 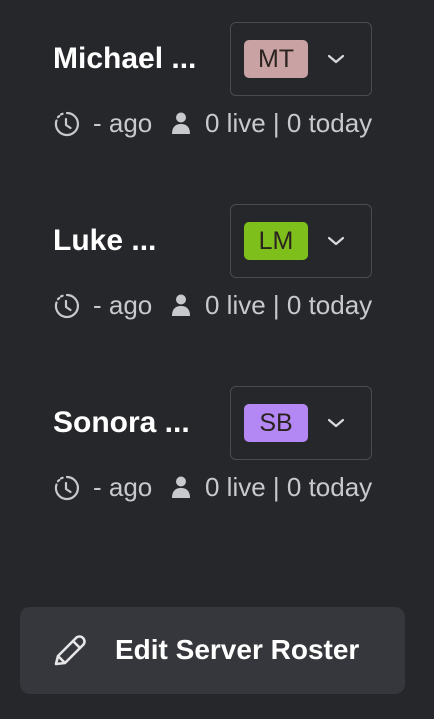 I want to click on edit-button-label: Edit Server Roster, so click(x=237, y=649).